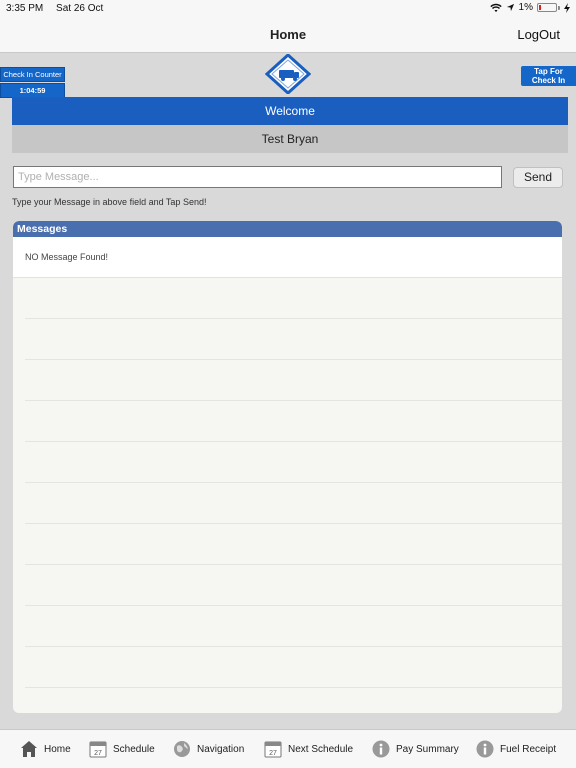 Image resolution: width=576 pixels, height=768 pixels. Describe the element at coordinates (288, 9) in the screenshot. I see `status-bar: 3:35 PM Sat 26 Oct 1%` at that location.